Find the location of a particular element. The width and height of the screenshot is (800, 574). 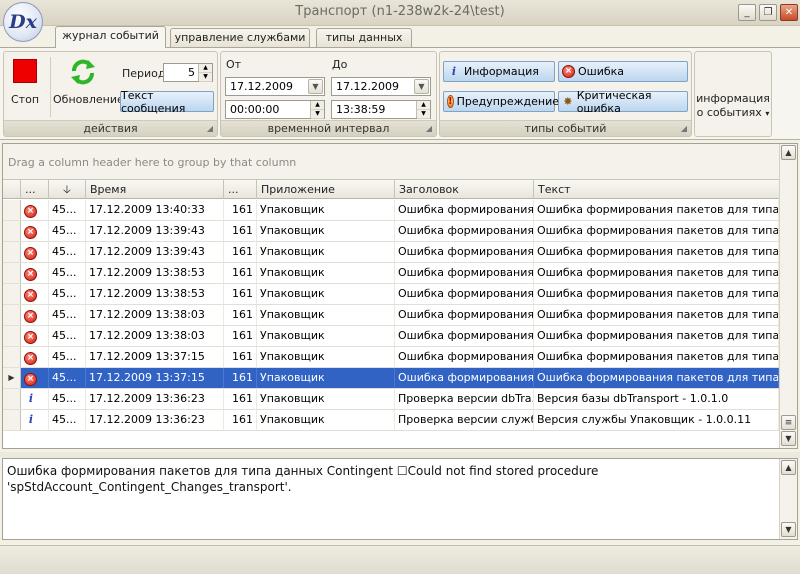

actions-group-label: действия ◢ is located at coordinates (110, 128).